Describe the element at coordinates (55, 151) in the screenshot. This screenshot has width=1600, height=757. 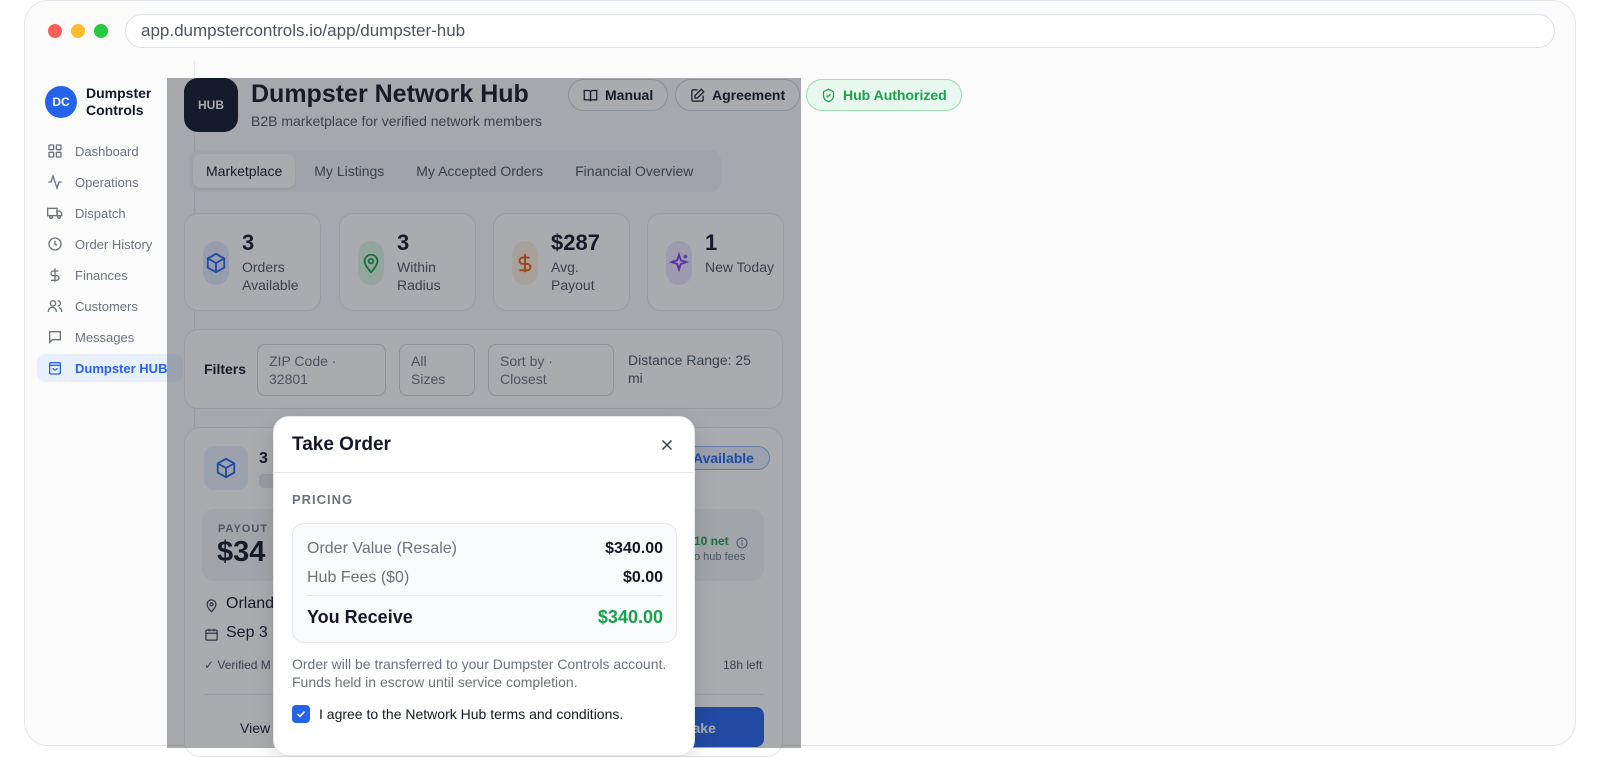
I see `grid-icon` at that location.